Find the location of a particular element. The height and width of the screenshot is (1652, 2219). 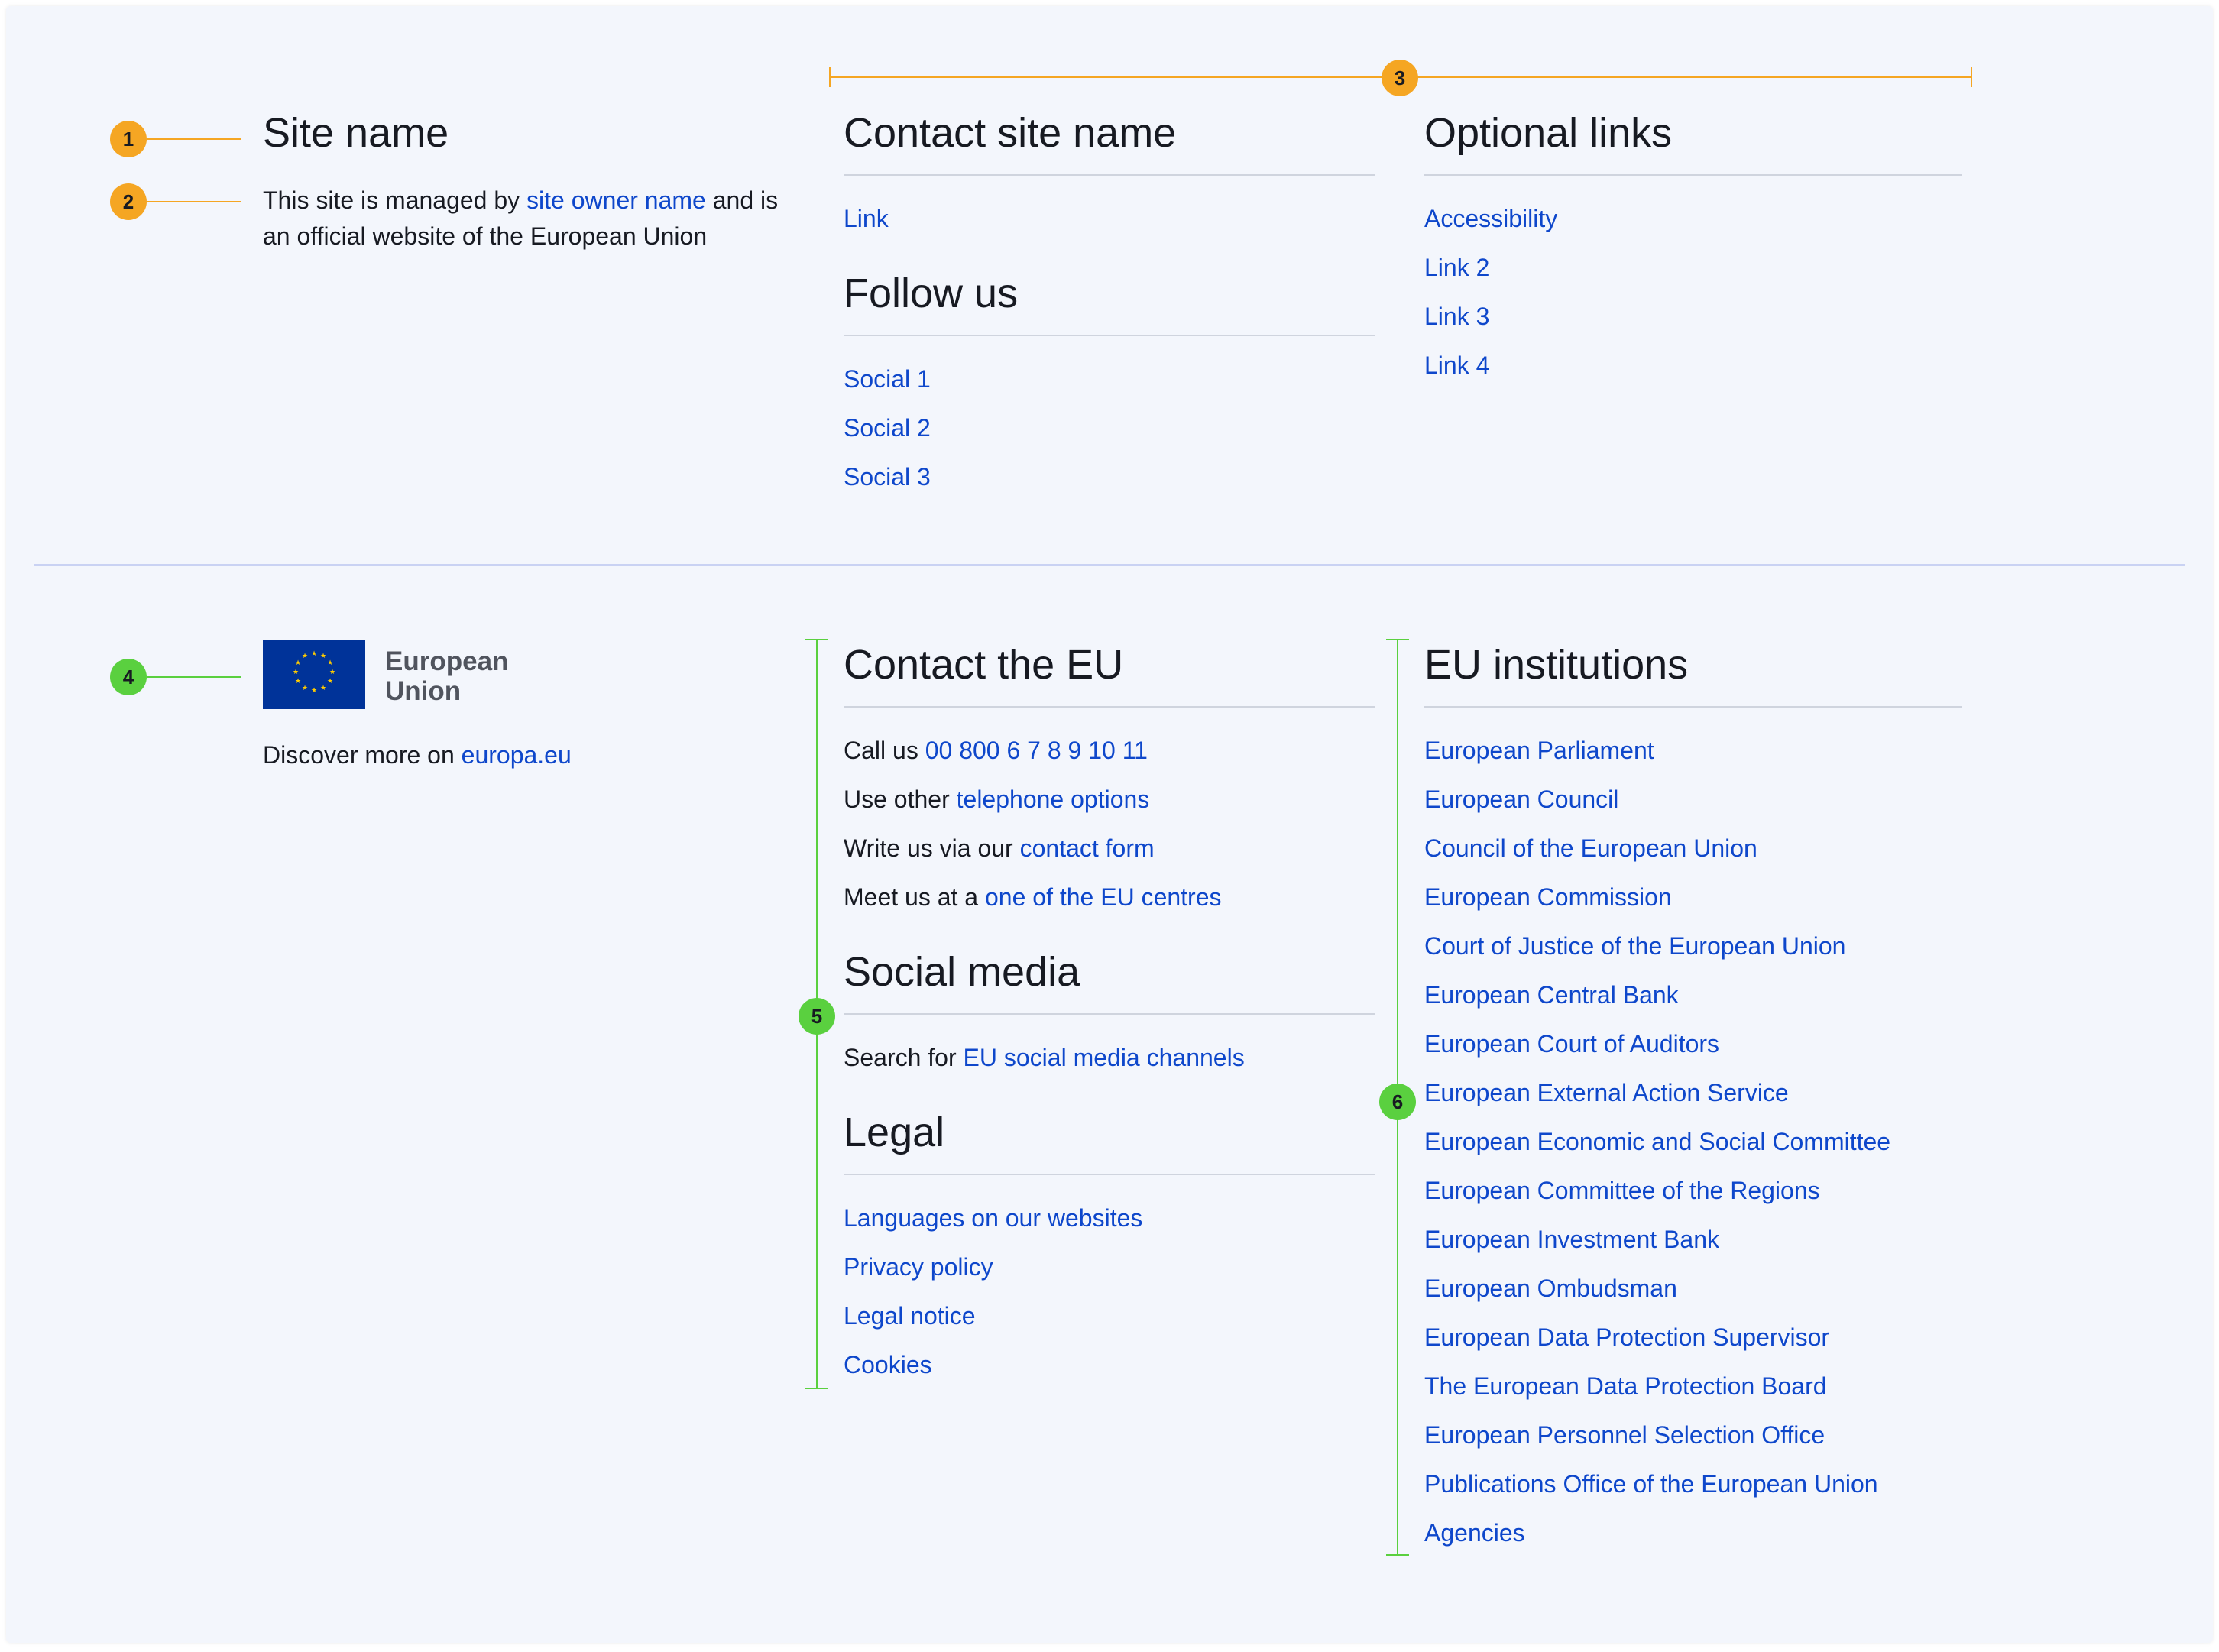

site-managed-prefix: This site is managed by is located at coordinates (395, 200).